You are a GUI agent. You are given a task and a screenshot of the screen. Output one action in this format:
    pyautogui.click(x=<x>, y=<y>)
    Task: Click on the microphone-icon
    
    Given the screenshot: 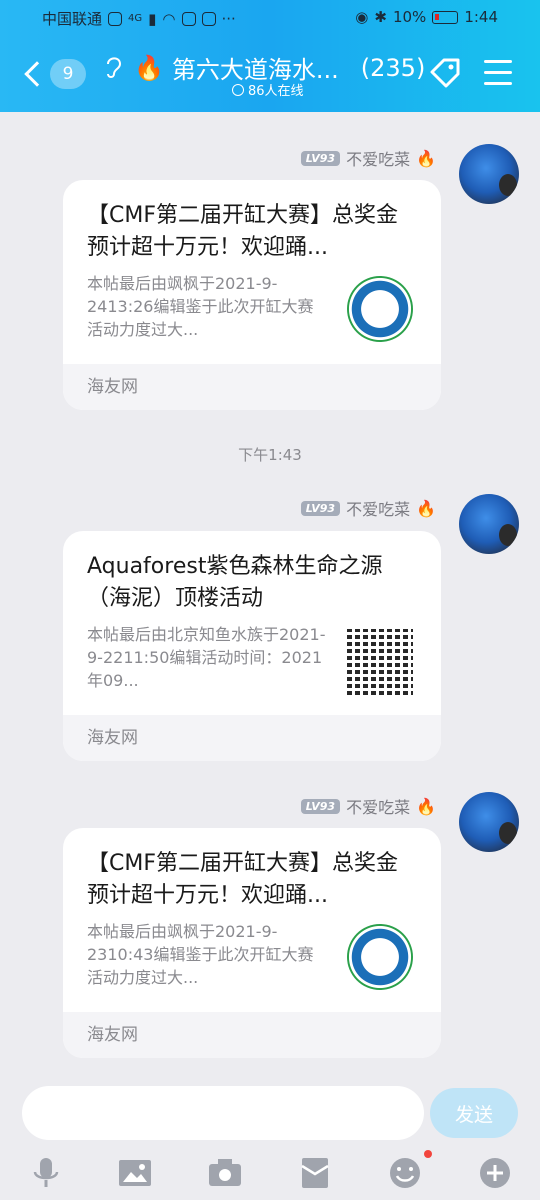 What is the action you would take?
    pyautogui.click(x=46, y=1173)
    